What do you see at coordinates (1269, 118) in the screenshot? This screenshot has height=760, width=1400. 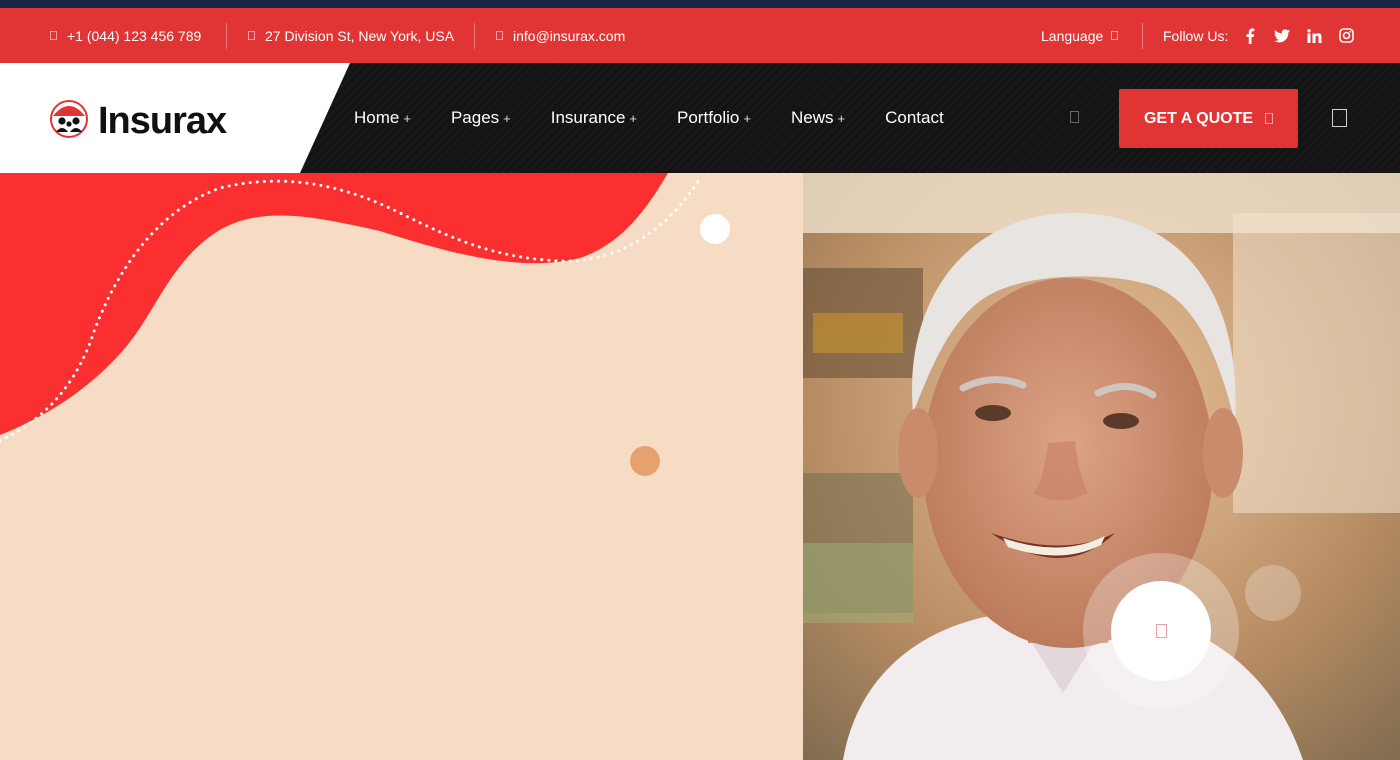 I see `arrow-right-icon` at bounding box center [1269, 118].